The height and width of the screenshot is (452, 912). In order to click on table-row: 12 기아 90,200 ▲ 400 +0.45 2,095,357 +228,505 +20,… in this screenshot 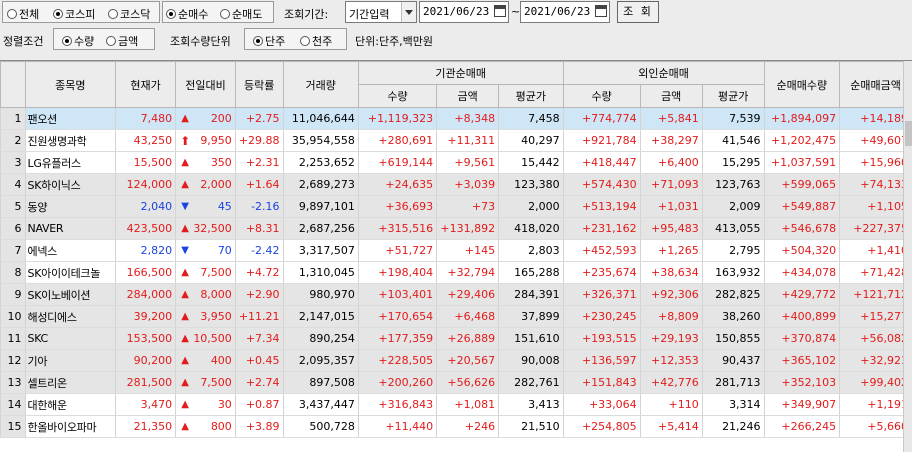, I will do `click(456, 360)`.